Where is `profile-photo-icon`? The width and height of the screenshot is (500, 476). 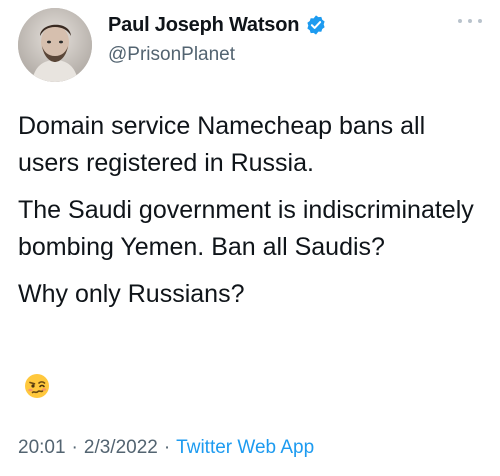
profile-photo-icon is located at coordinates (55, 45).